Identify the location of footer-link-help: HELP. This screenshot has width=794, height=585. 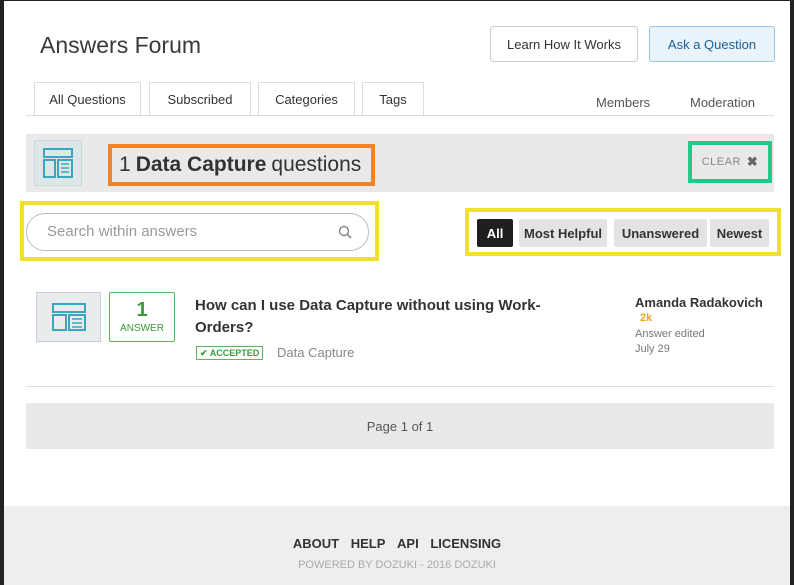
(368, 543).